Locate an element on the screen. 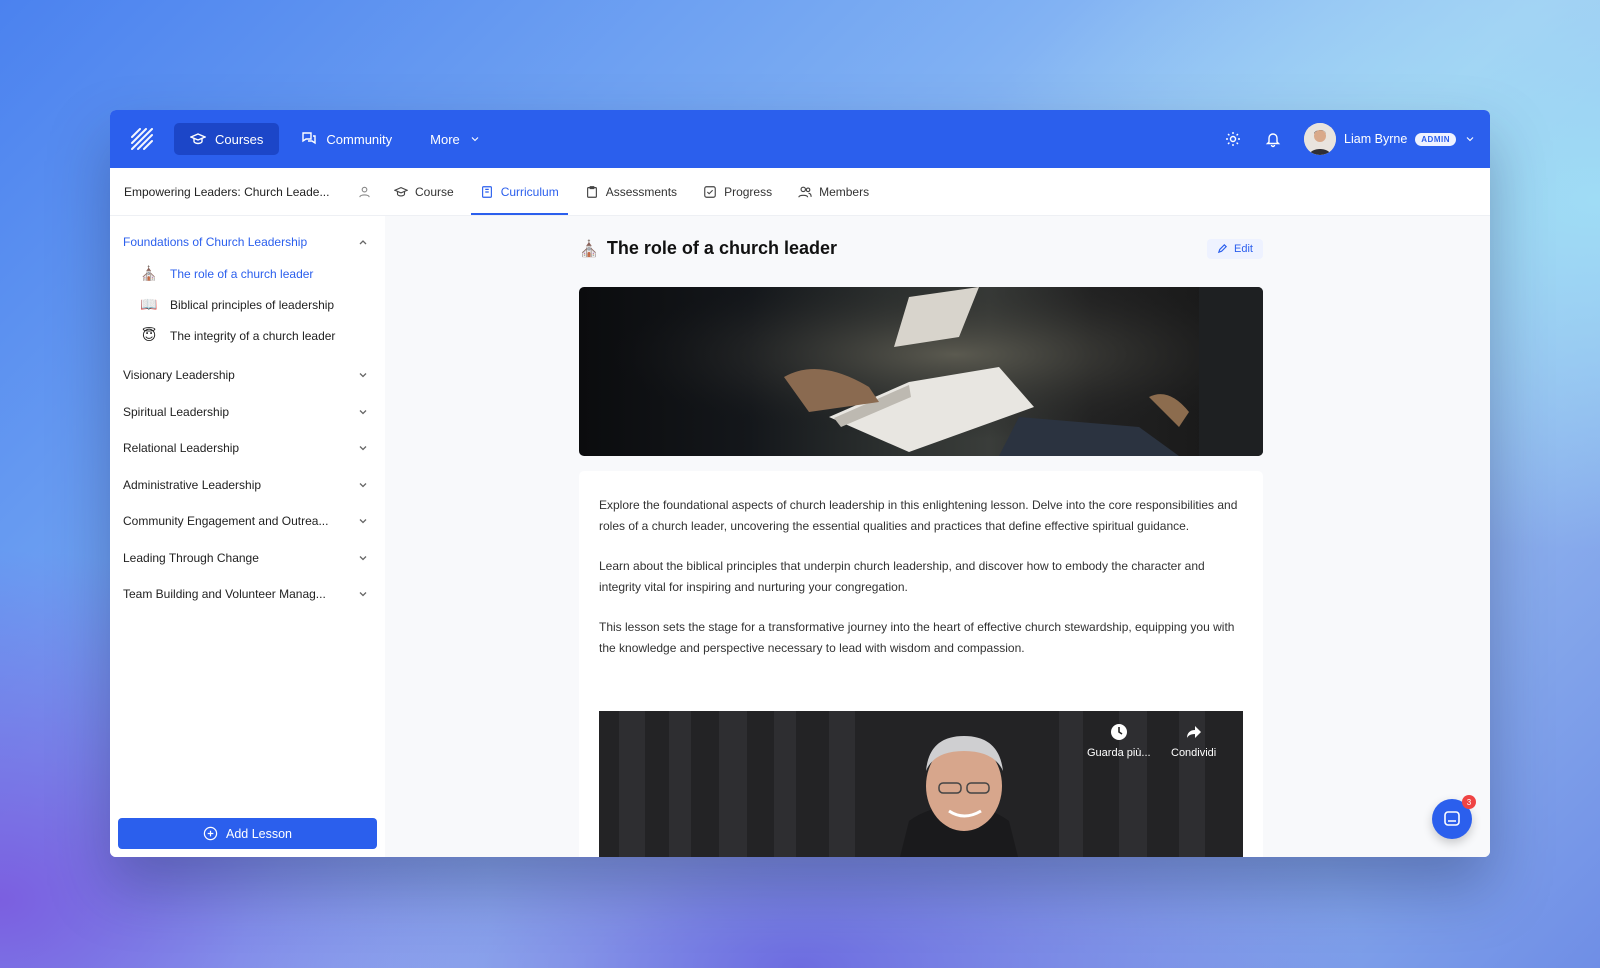 The image size is (1600, 968). tab-members-label: Members is located at coordinates (844, 191).